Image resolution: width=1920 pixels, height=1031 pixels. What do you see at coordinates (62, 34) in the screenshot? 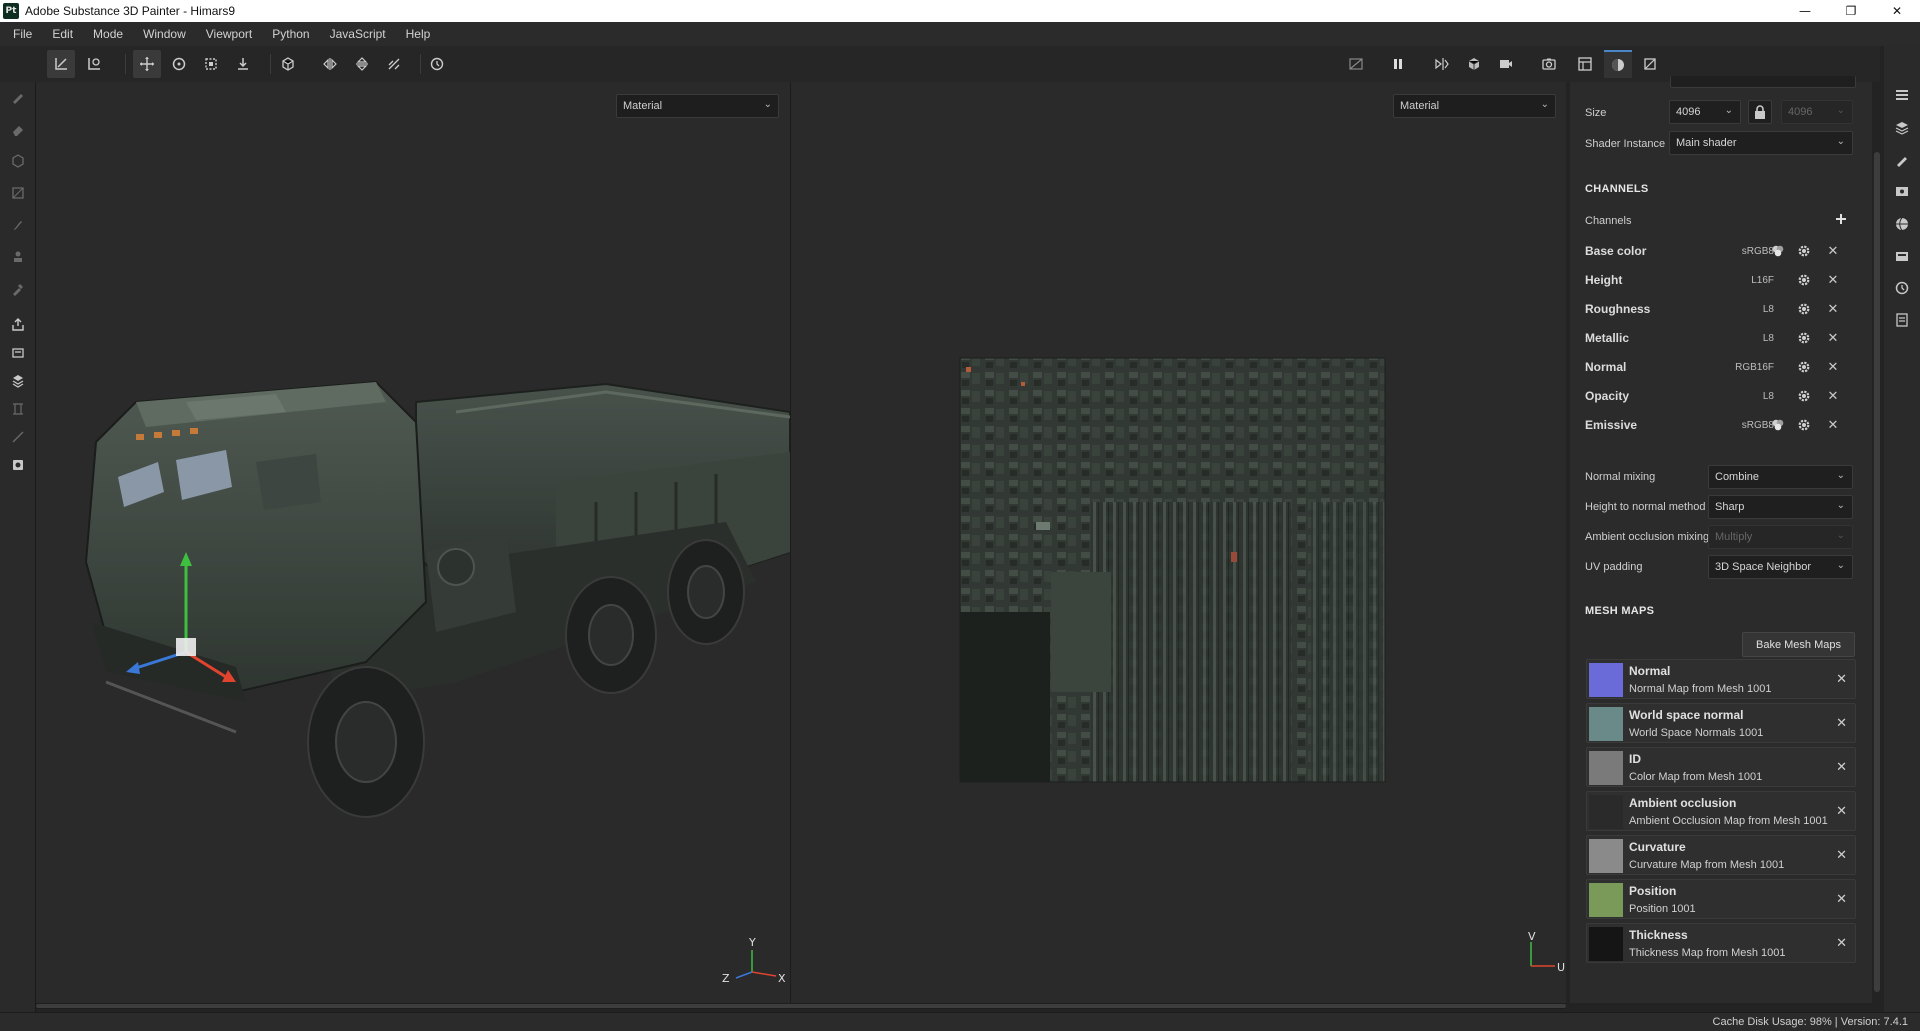
I see `menu-edit: Edit` at bounding box center [62, 34].